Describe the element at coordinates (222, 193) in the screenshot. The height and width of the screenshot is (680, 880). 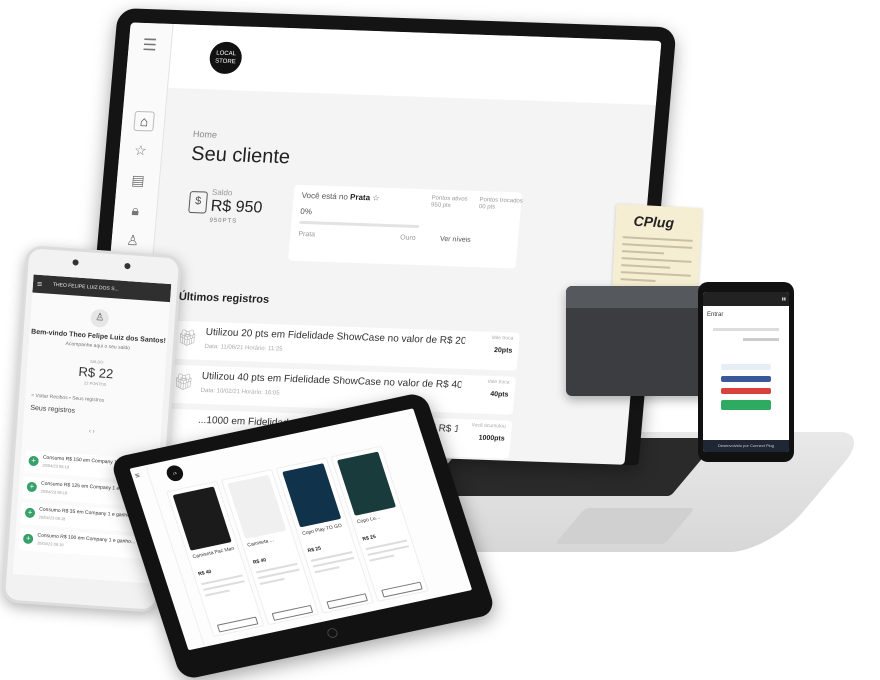
I see `balance-label: Saldo` at that location.